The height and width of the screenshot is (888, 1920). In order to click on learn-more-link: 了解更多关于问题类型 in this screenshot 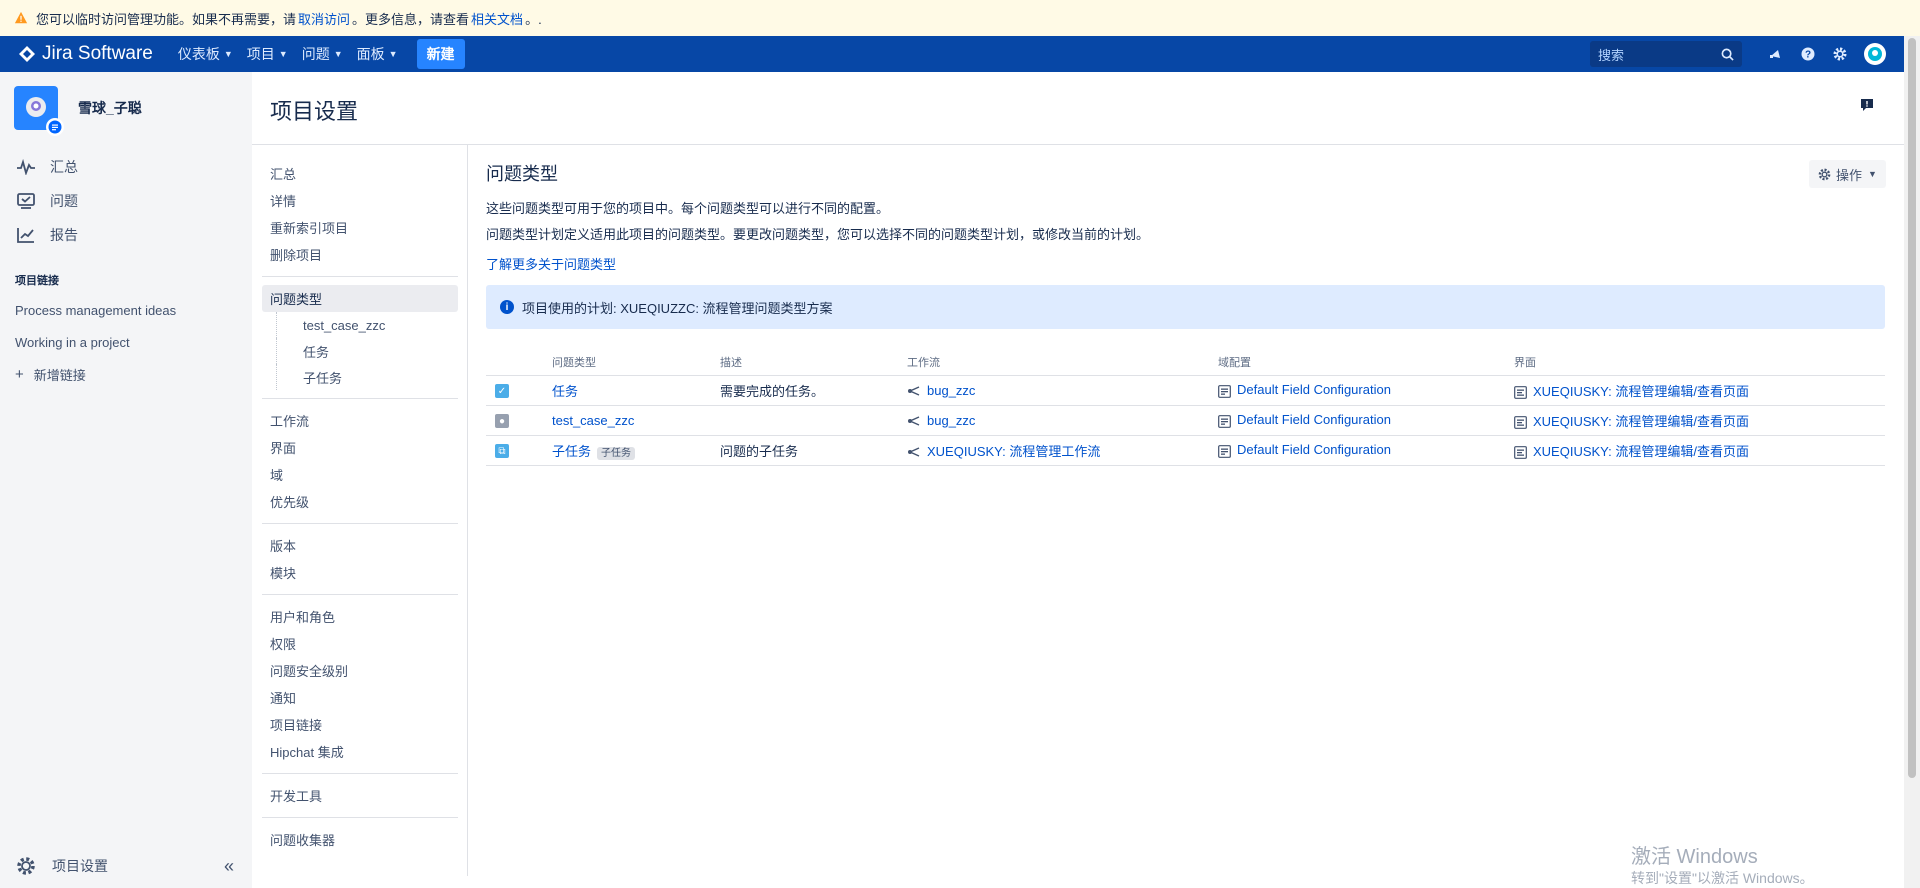, I will do `click(551, 263)`.